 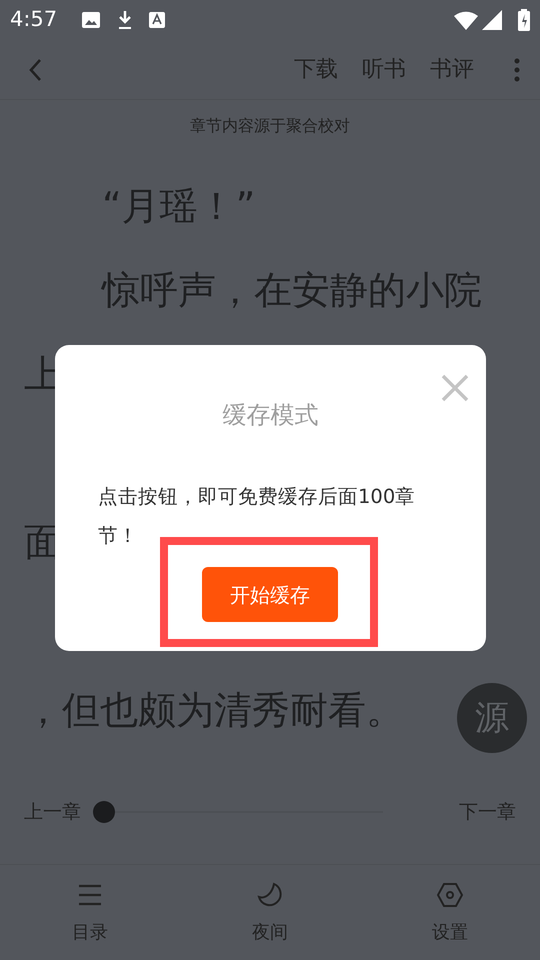 I want to click on source-button: 源, so click(x=492, y=718).